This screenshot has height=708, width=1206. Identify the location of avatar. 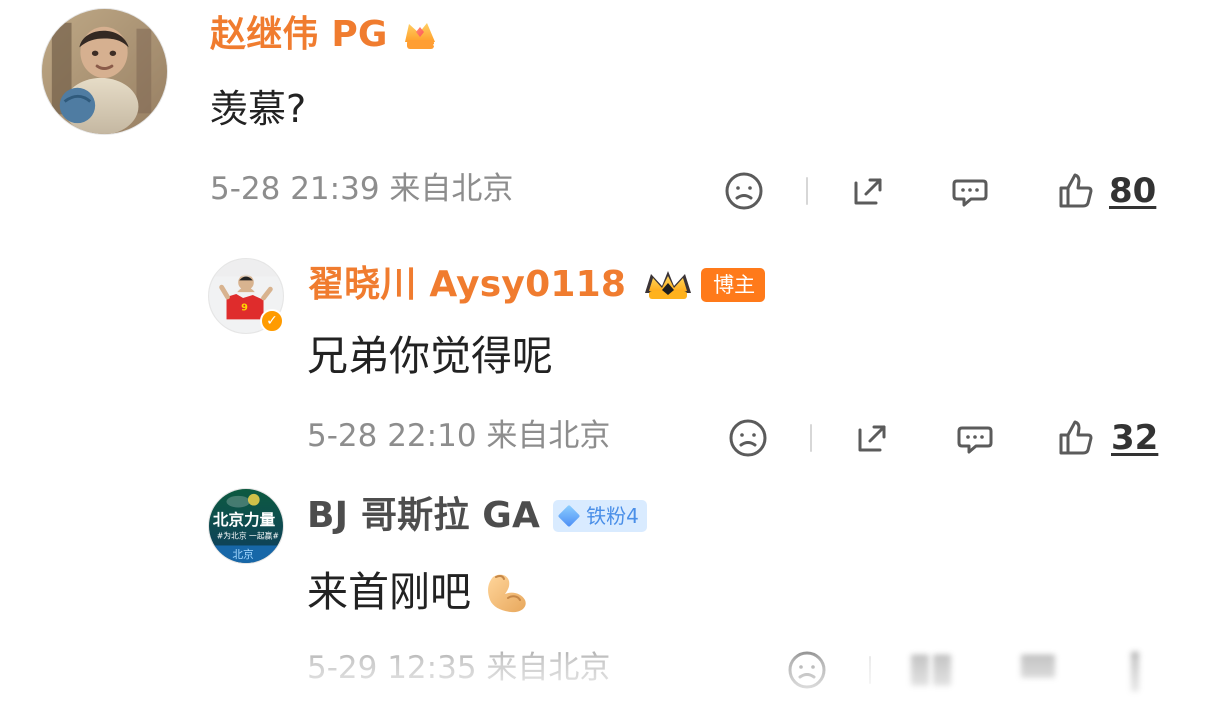
(104, 71).